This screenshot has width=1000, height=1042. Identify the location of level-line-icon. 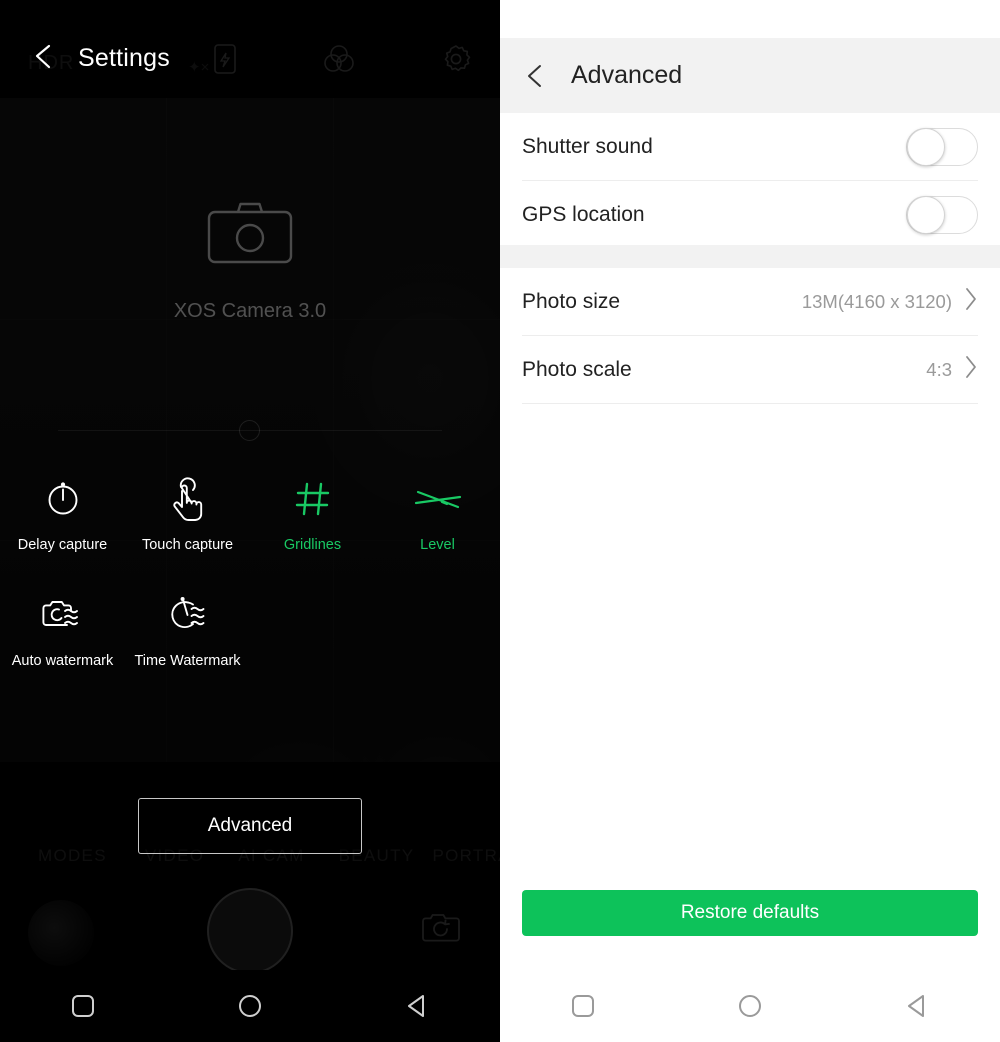
(438, 499).